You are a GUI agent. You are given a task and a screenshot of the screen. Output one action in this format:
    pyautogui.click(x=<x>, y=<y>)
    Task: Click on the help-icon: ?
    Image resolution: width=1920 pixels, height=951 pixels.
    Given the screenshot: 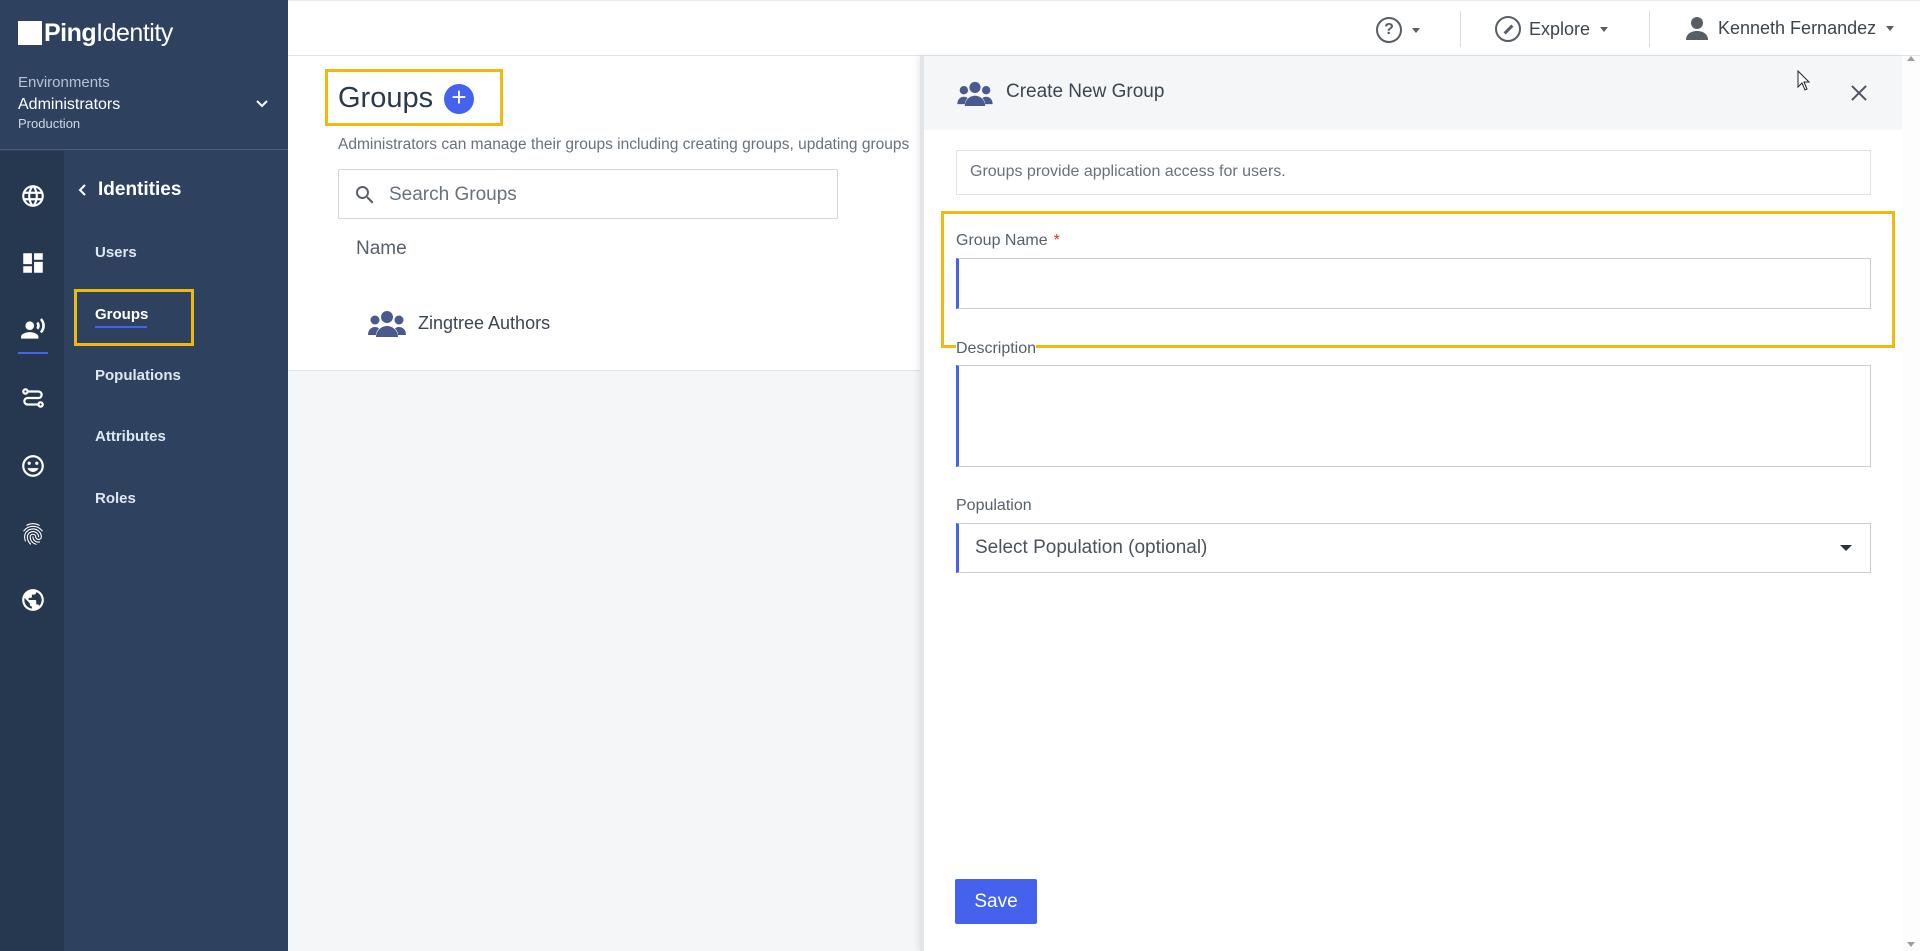 What is the action you would take?
    pyautogui.click(x=1389, y=30)
    